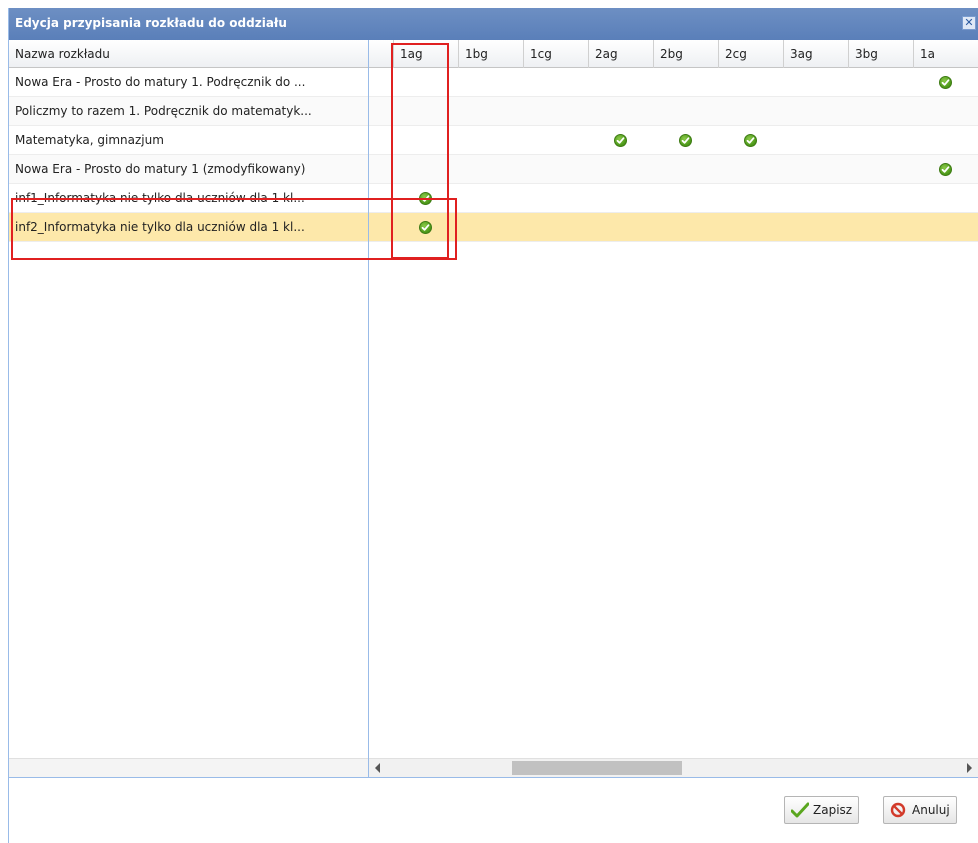  Describe the element at coordinates (815, 54) in the screenshot. I see `class-column-header: 3ag` at that location.